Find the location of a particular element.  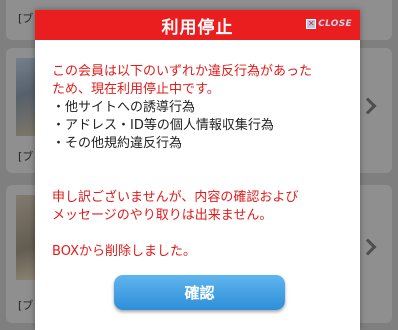

dialog-title: 利用停止 is located at coordinates (197, 27).